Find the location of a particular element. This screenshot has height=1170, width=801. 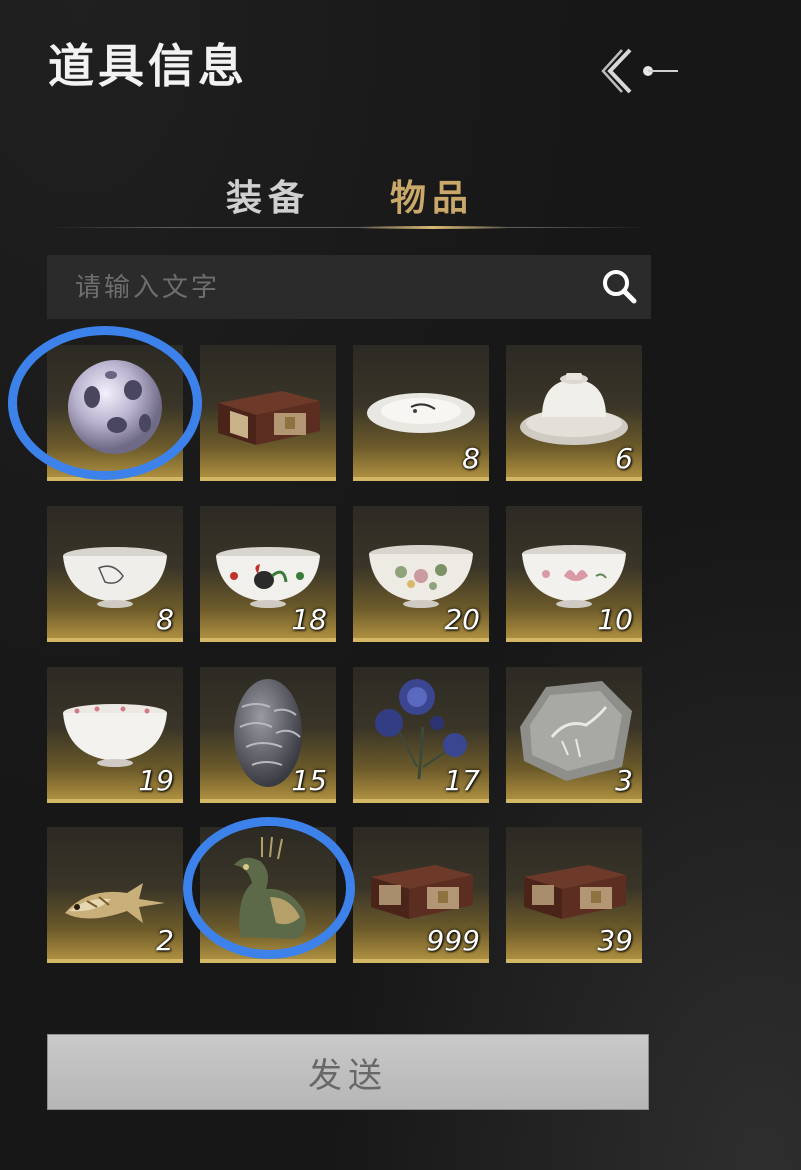

item-slot-6: 18 is located at coordinates (268, 574).